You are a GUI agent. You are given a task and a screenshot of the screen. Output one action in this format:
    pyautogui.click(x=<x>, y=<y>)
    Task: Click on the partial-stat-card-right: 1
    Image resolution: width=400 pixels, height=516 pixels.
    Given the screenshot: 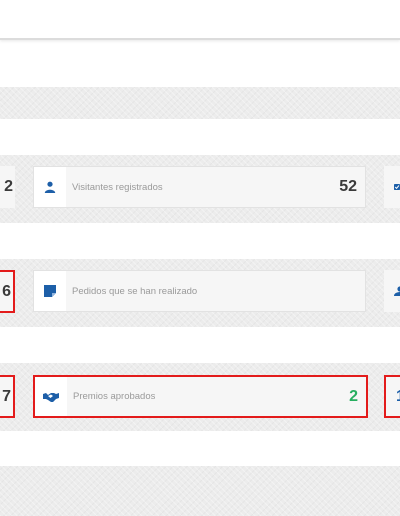 What is the action you would take?
    pyautogui.click(x=392, y=396)
    